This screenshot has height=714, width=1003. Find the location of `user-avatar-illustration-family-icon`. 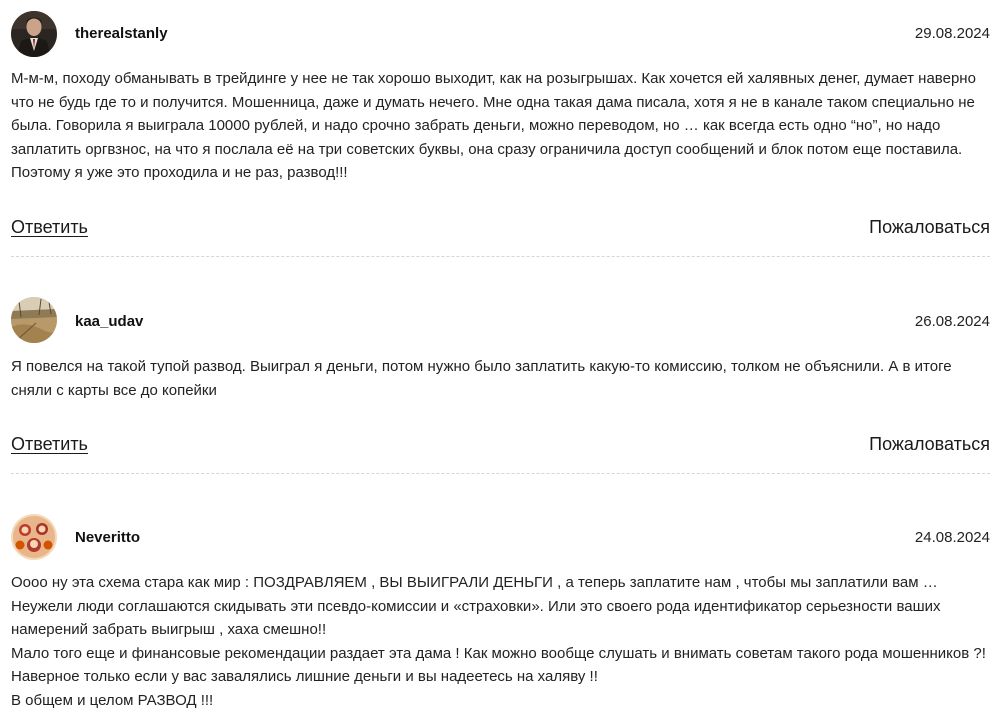

user-avatar-illustration-family-icon is located at coordinates (34, 537).